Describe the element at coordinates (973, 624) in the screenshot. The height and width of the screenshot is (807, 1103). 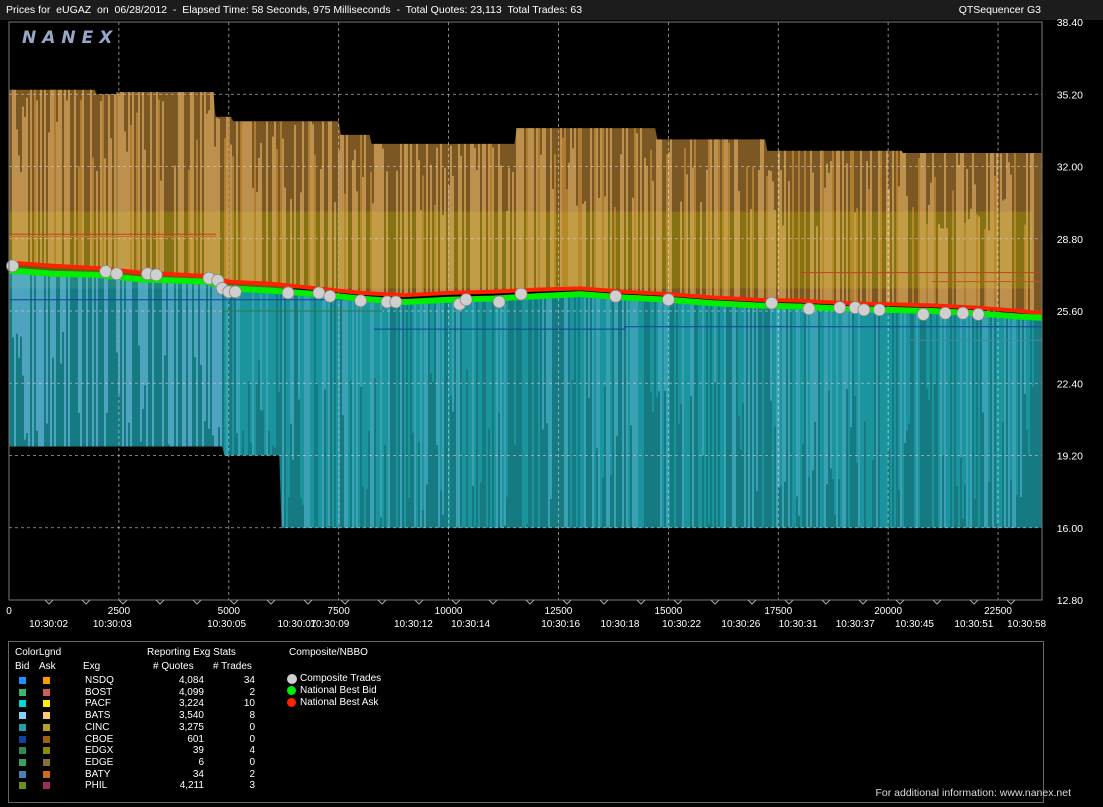
I see `x-time-label: 10:30:51` at that location.